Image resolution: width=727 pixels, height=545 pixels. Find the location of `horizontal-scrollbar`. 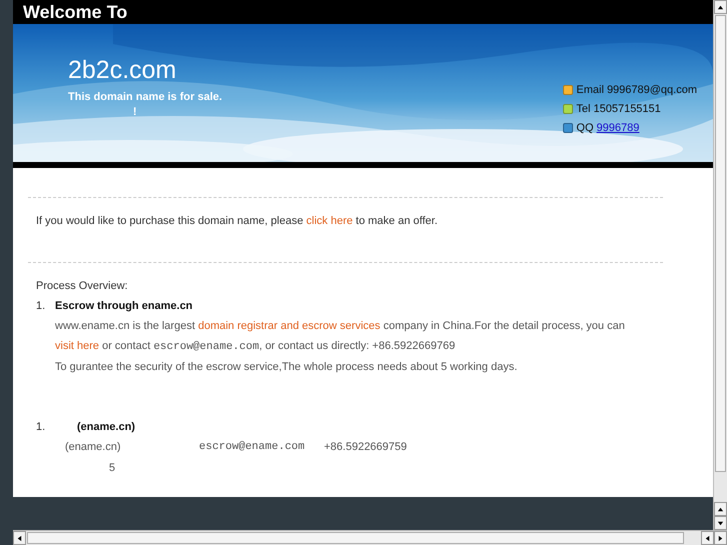

horizontal-scrollbar is located at coordinates (370, 537).